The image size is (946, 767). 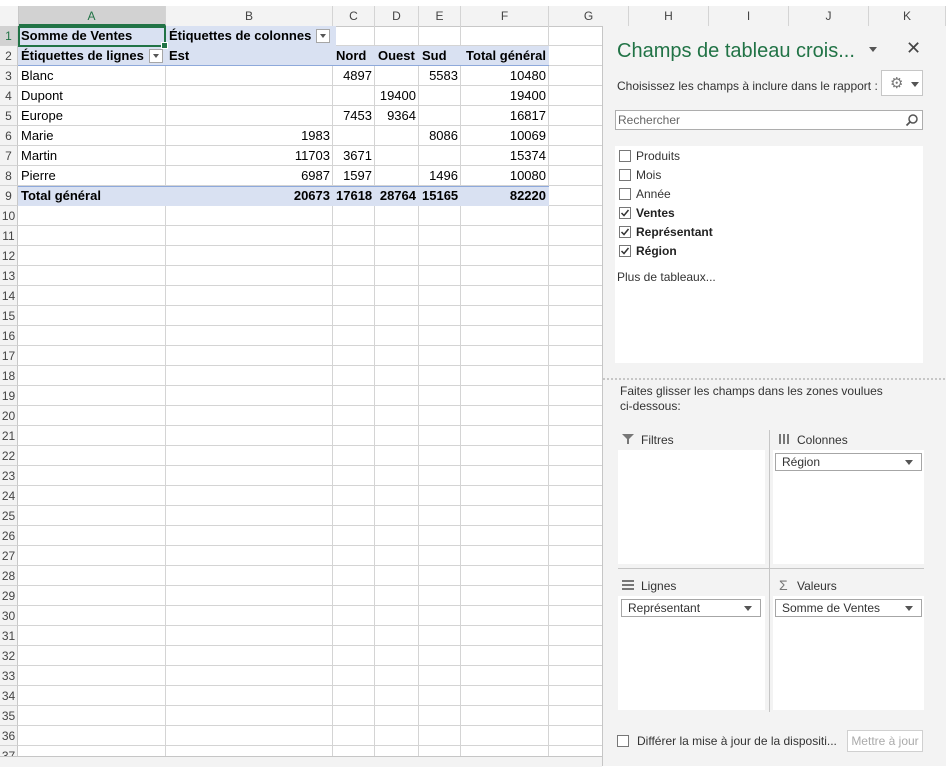 I want to click on pivot-row-labels: Étiquettes de lignes, so click(x=83, y=56).